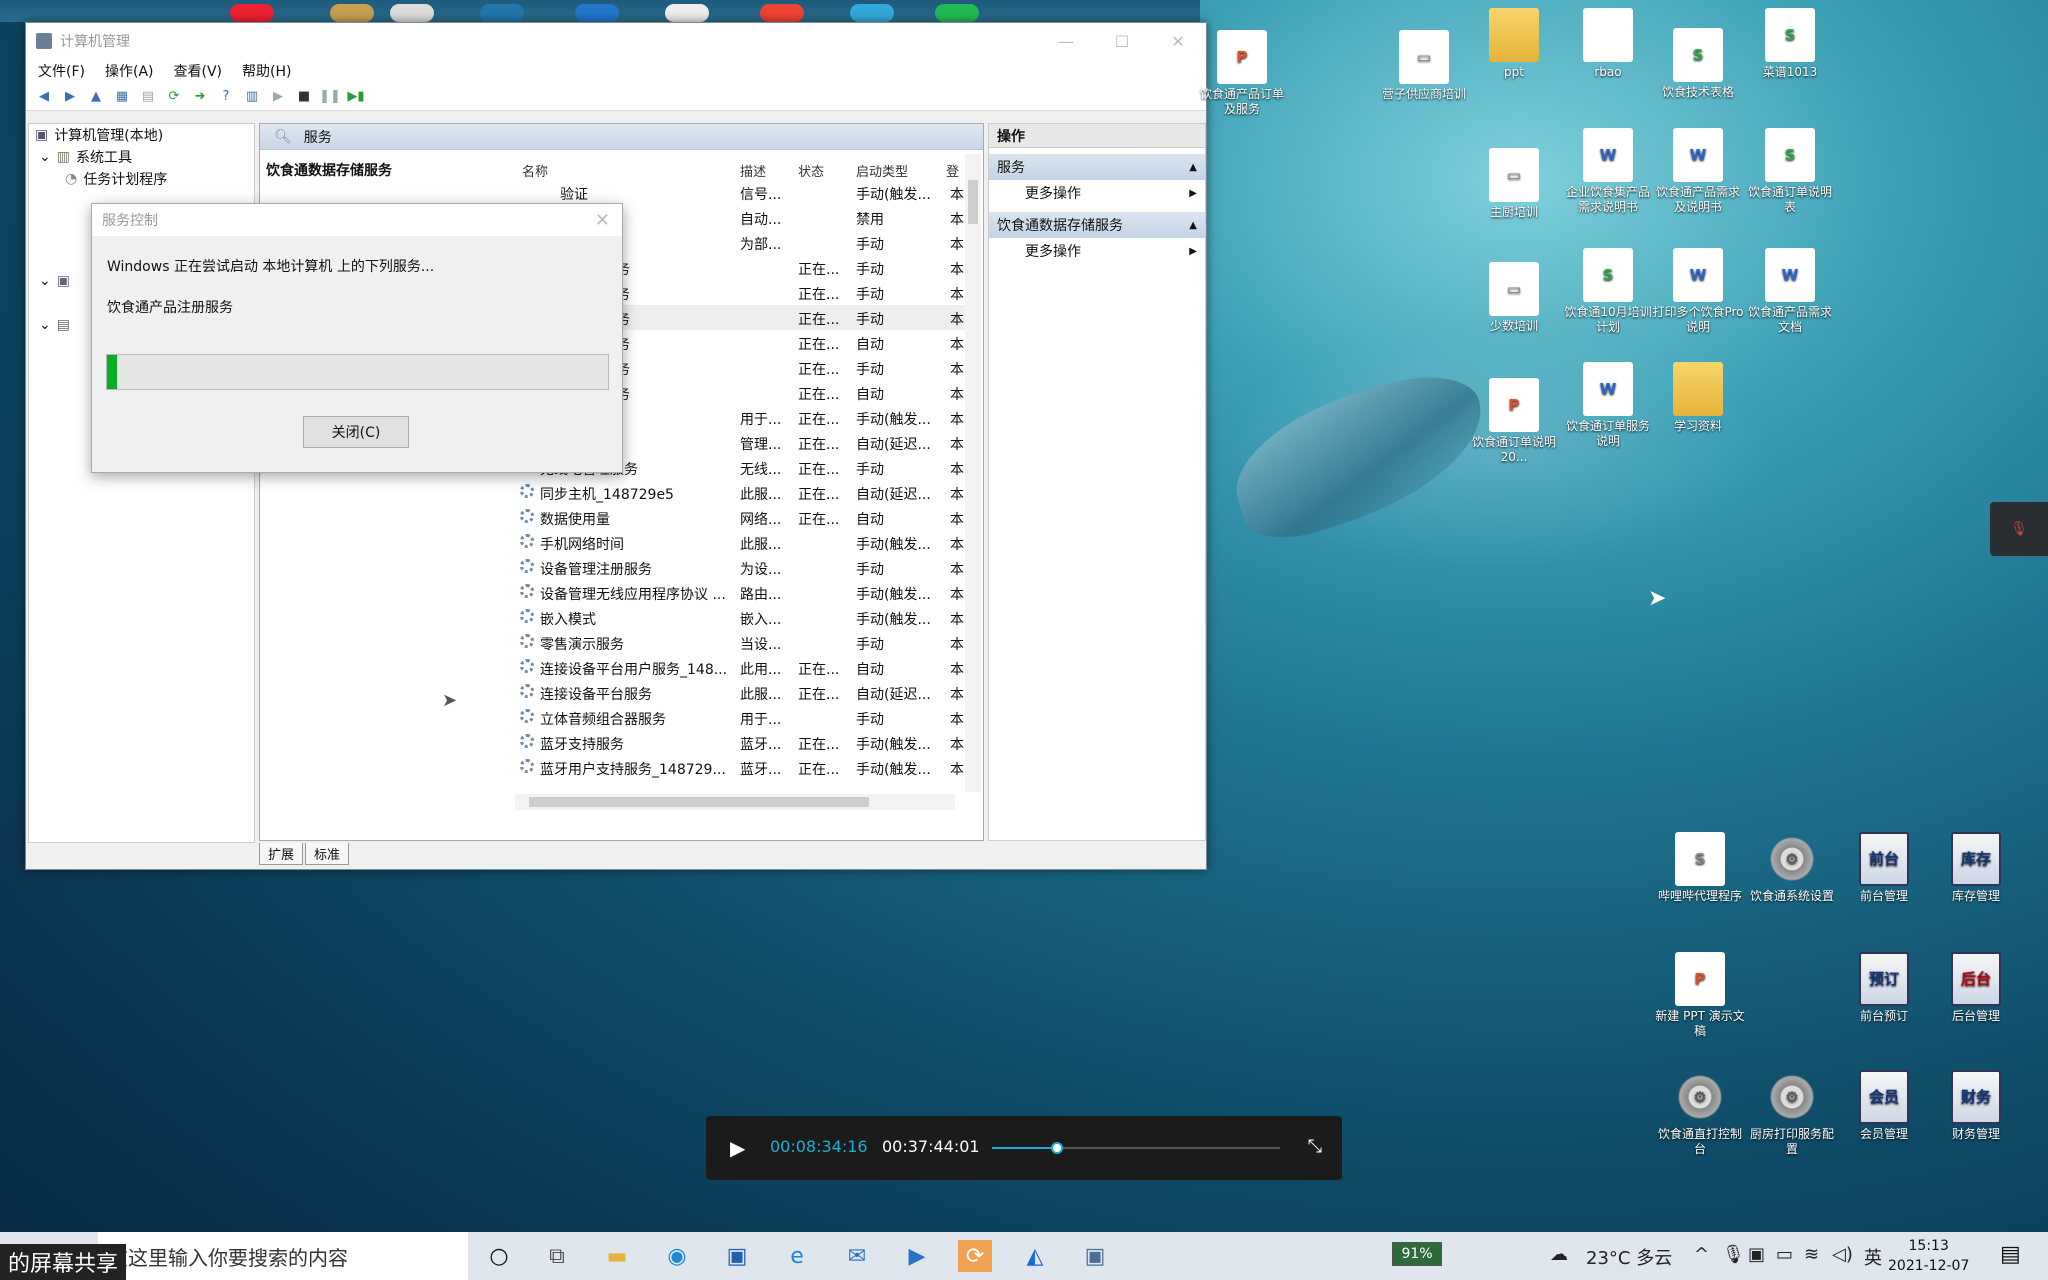  Describe the element at coordinates (129, 71) in the screenshot. I see `menu-action: 操作(A)` at that location.